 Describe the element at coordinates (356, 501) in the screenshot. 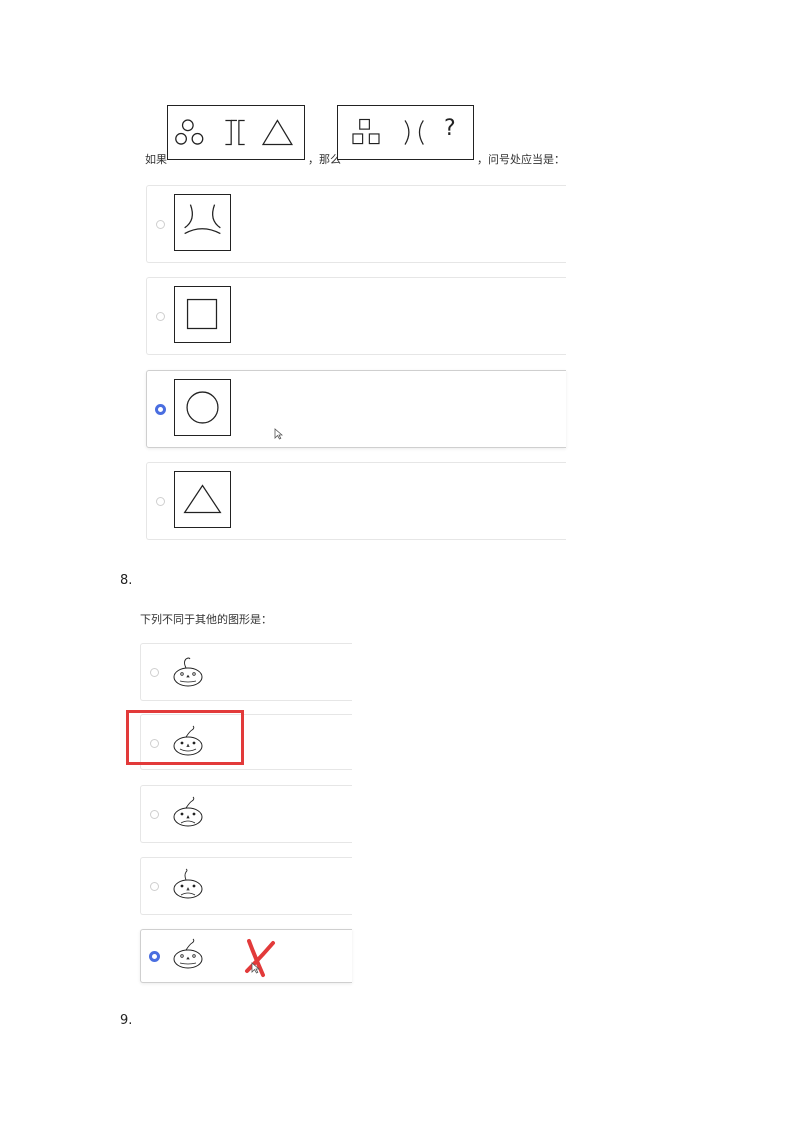

I see `q7-option-d` at that location.